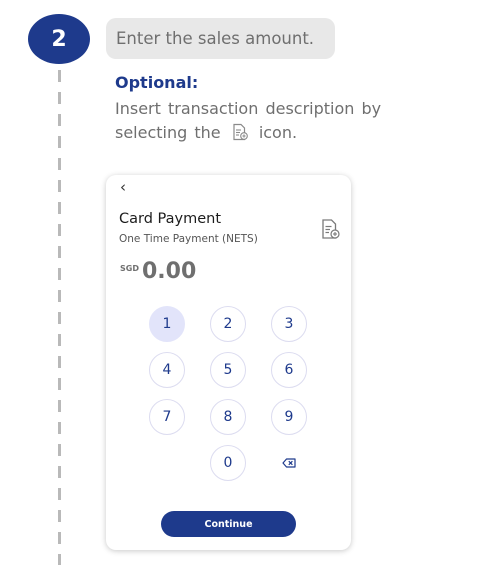  Describe the element at coordinates (157, 82) in the screenshot. I see `optional-label: Optional:` at that location.